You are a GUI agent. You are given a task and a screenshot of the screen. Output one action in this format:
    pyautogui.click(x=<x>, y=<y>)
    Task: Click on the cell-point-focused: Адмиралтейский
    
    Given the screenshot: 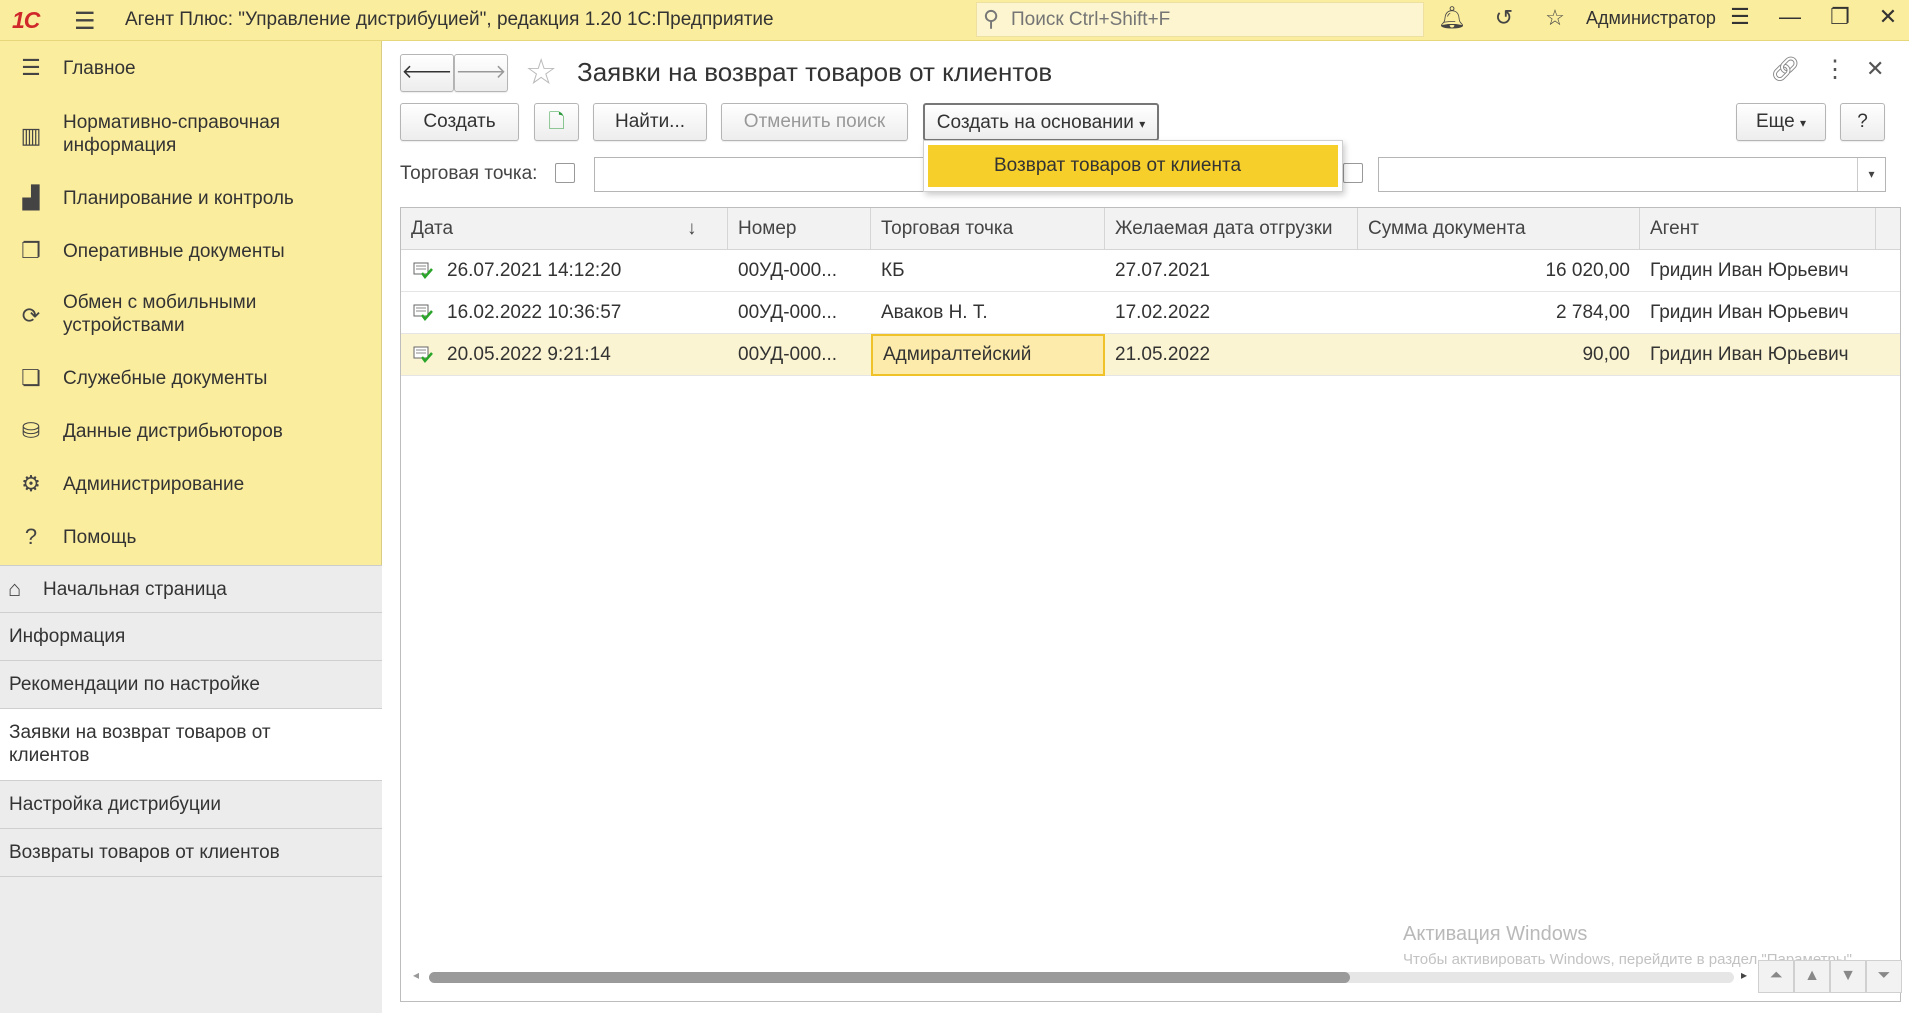 What is the action you would take?
    pyautogui.click(x=988, y=355)
    